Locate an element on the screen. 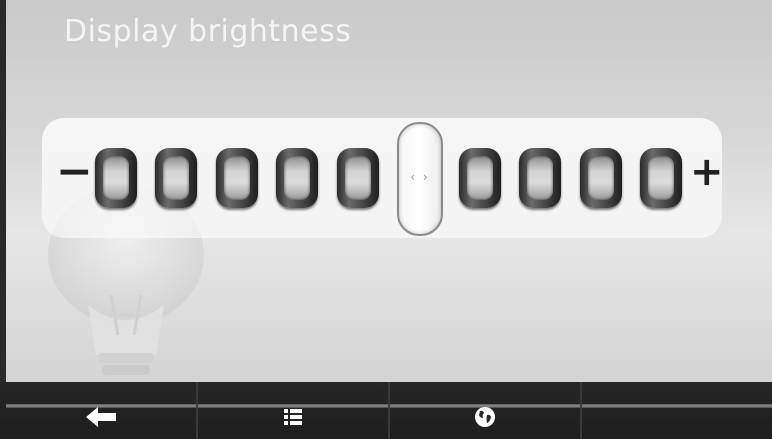 This screenshot has width=772, height=439. increase-brightness-button: + is located at coordinates (707, 172).